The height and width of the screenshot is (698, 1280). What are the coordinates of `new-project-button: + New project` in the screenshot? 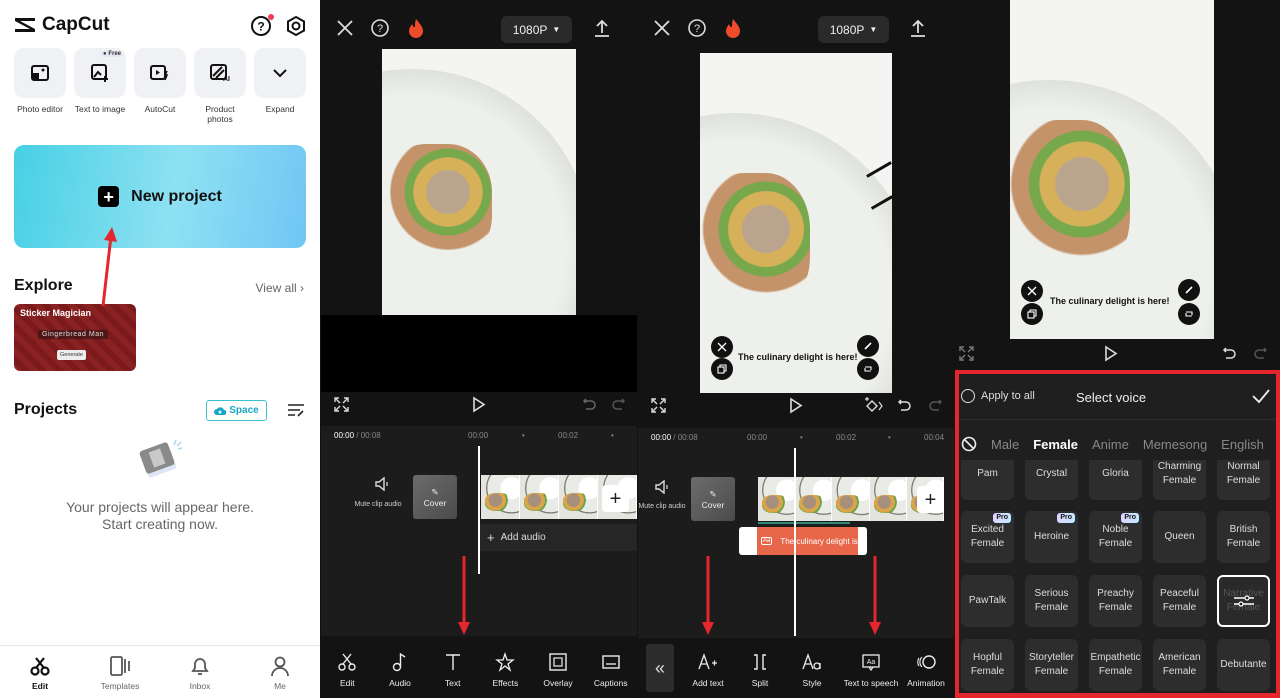 It's located at (160, 196).